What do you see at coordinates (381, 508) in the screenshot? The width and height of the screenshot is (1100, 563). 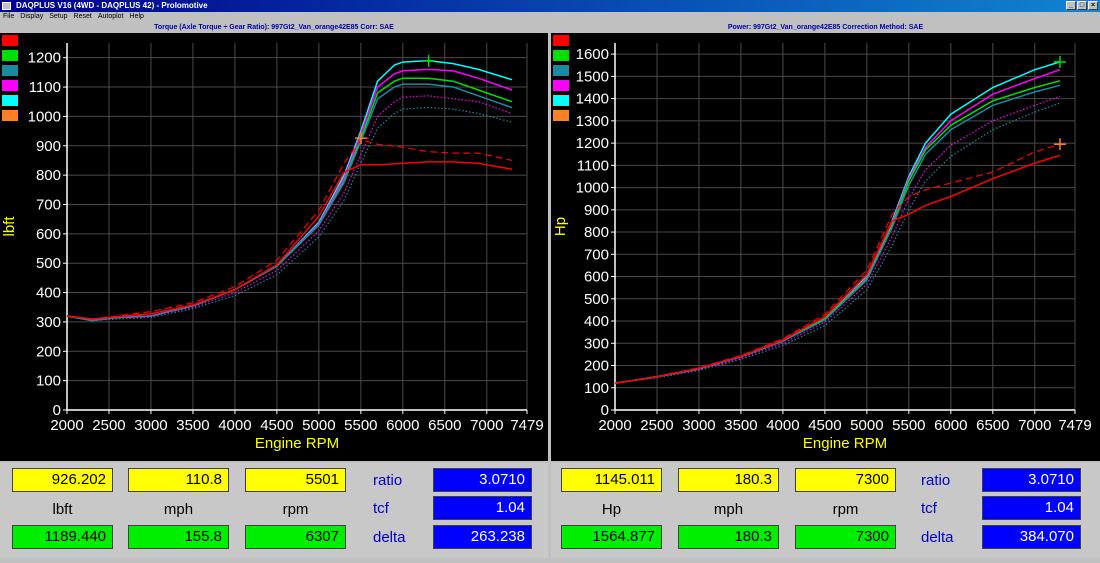 I see `tcf-label: tcf` at bounding box center [381, 508].